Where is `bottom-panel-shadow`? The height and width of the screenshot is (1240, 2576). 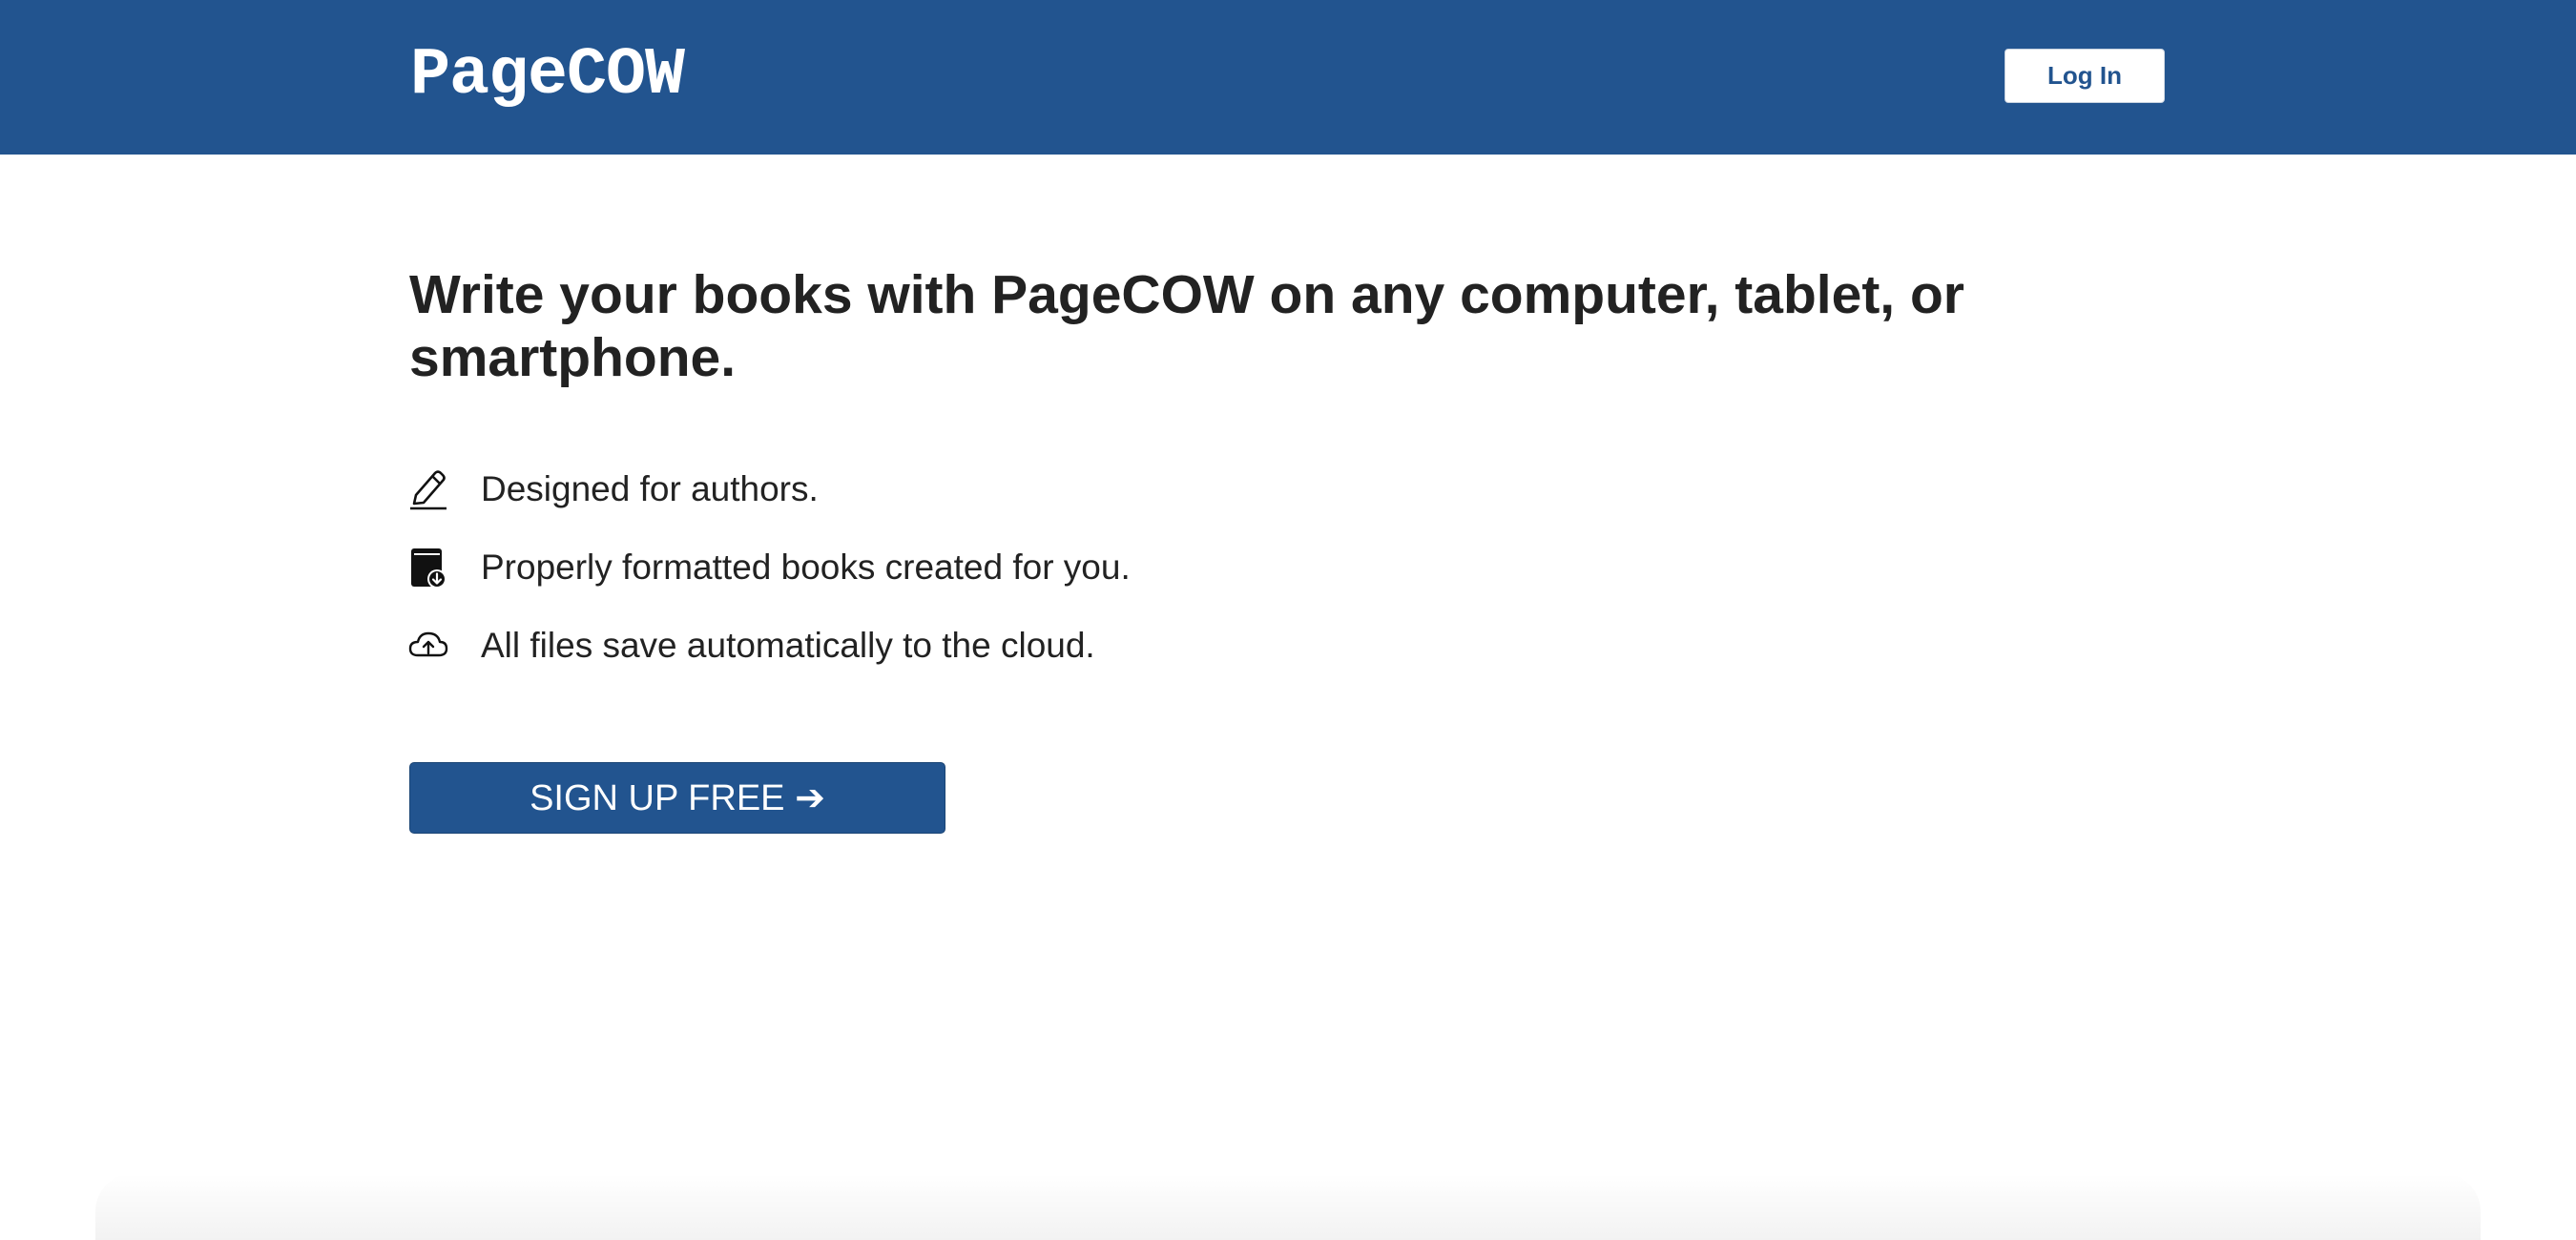 bottom-panel-shadow is located at coordinates (1288, 1206).